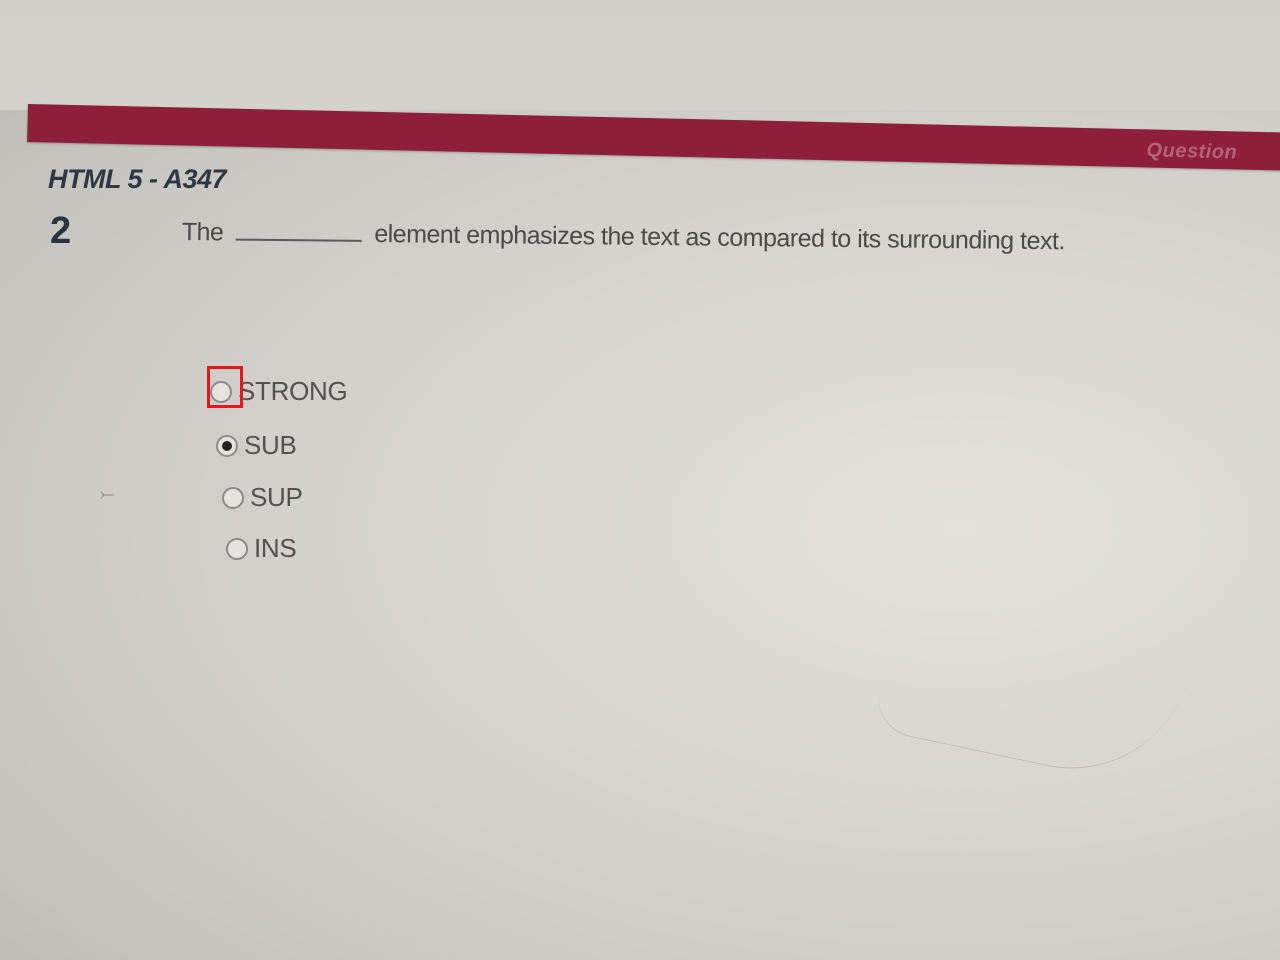  Describe the element at coordinates (225, 387) in the screenshot. I see `highlight-box` at that location.